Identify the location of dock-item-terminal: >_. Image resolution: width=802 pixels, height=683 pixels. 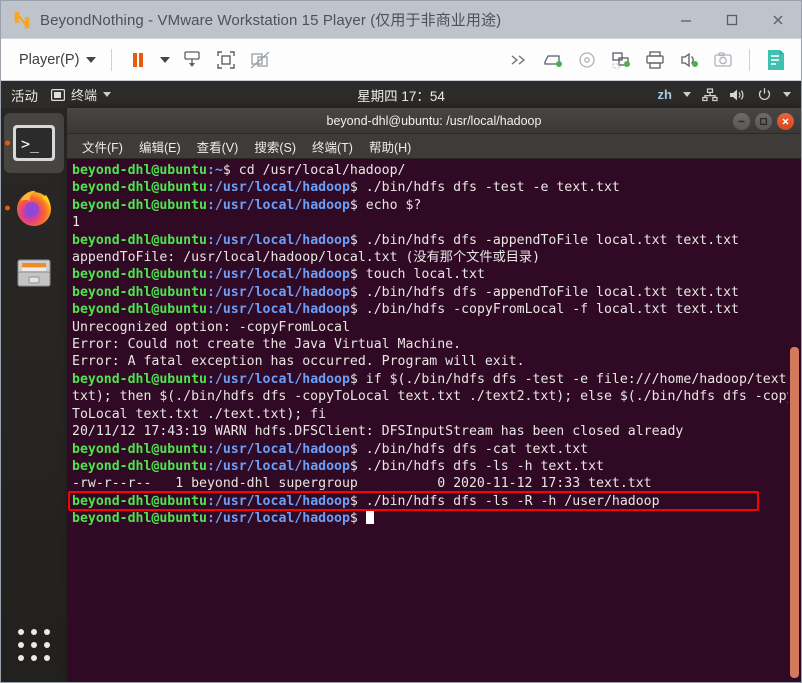
(34, 143).